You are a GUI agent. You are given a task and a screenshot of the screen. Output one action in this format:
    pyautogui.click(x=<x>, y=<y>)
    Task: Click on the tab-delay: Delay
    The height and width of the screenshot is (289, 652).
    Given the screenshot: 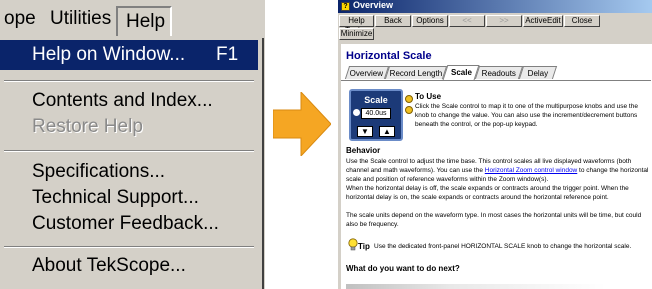 What is the action you would take?
    pyautogui.click(x=538, y=72)
    